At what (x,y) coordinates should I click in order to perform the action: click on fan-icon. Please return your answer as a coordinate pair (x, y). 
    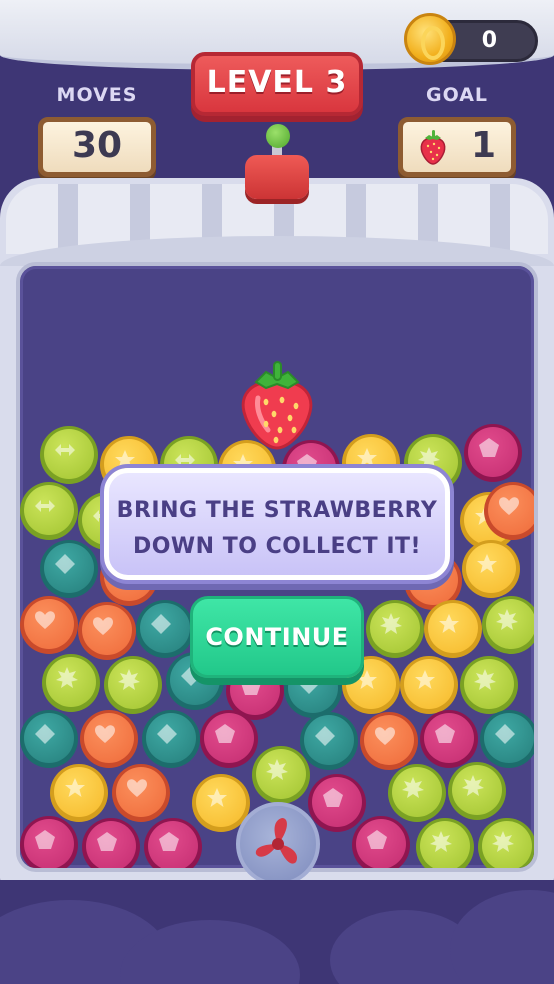
    Looking at the image, I should click on (276, 841).